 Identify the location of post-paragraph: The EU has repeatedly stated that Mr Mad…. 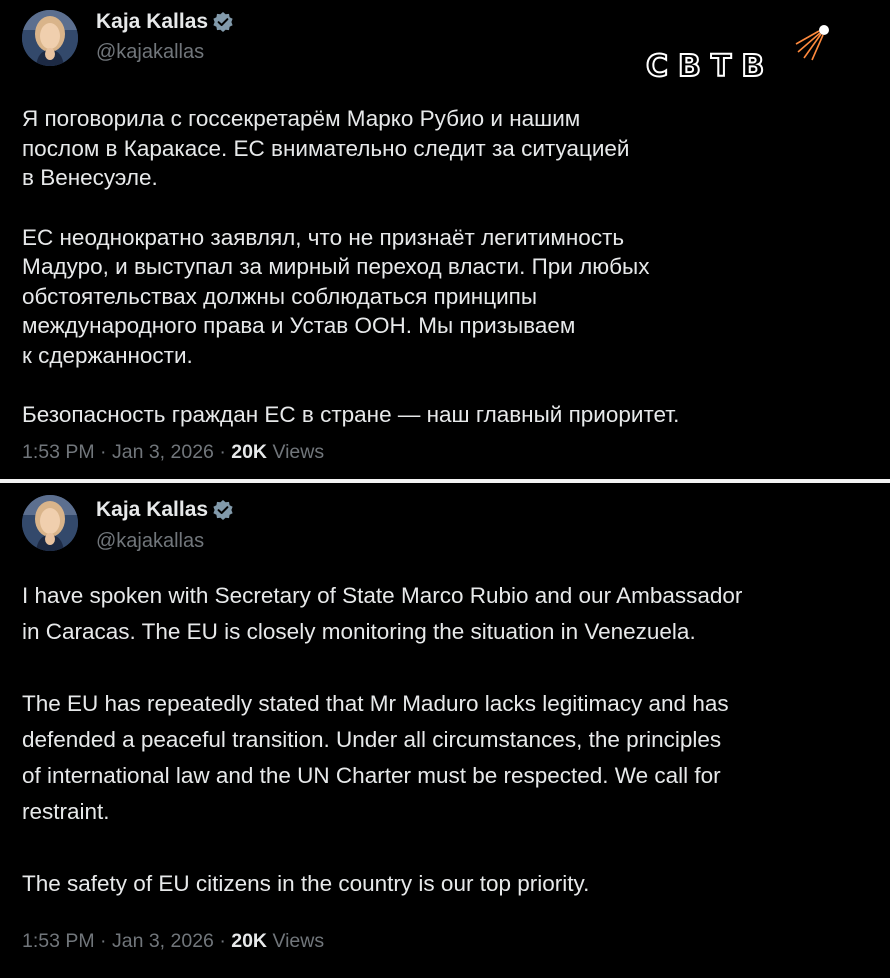
(375, 757).